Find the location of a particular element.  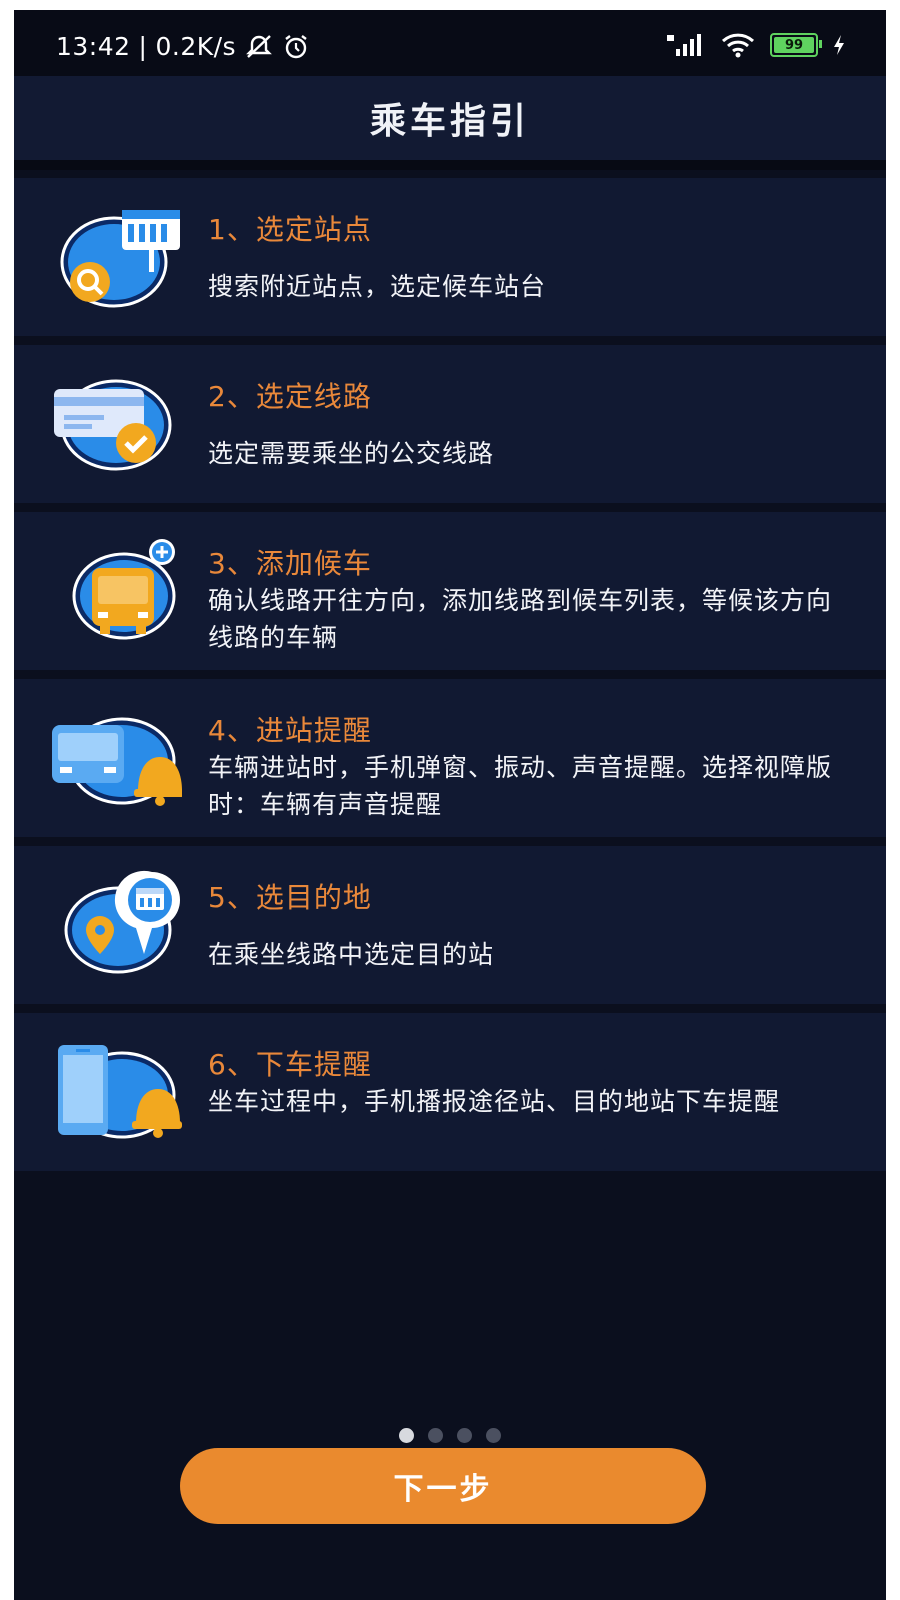

step-title: 1、选定站点 is located at coordinates (290, 229).